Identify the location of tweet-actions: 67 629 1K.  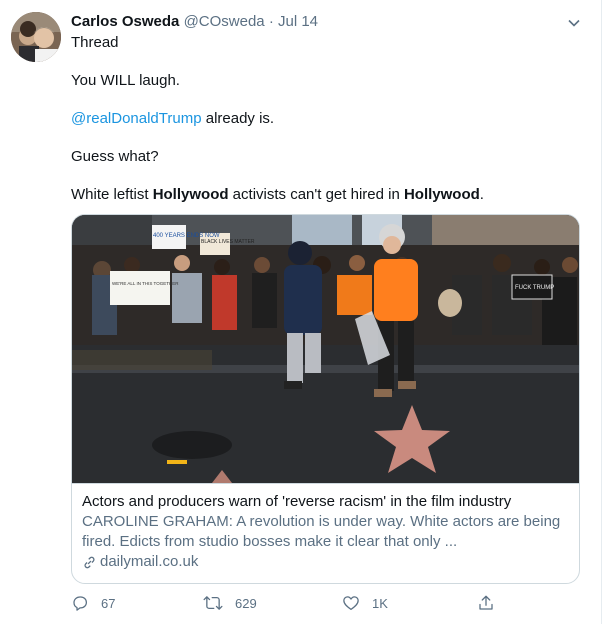
(291, 603).